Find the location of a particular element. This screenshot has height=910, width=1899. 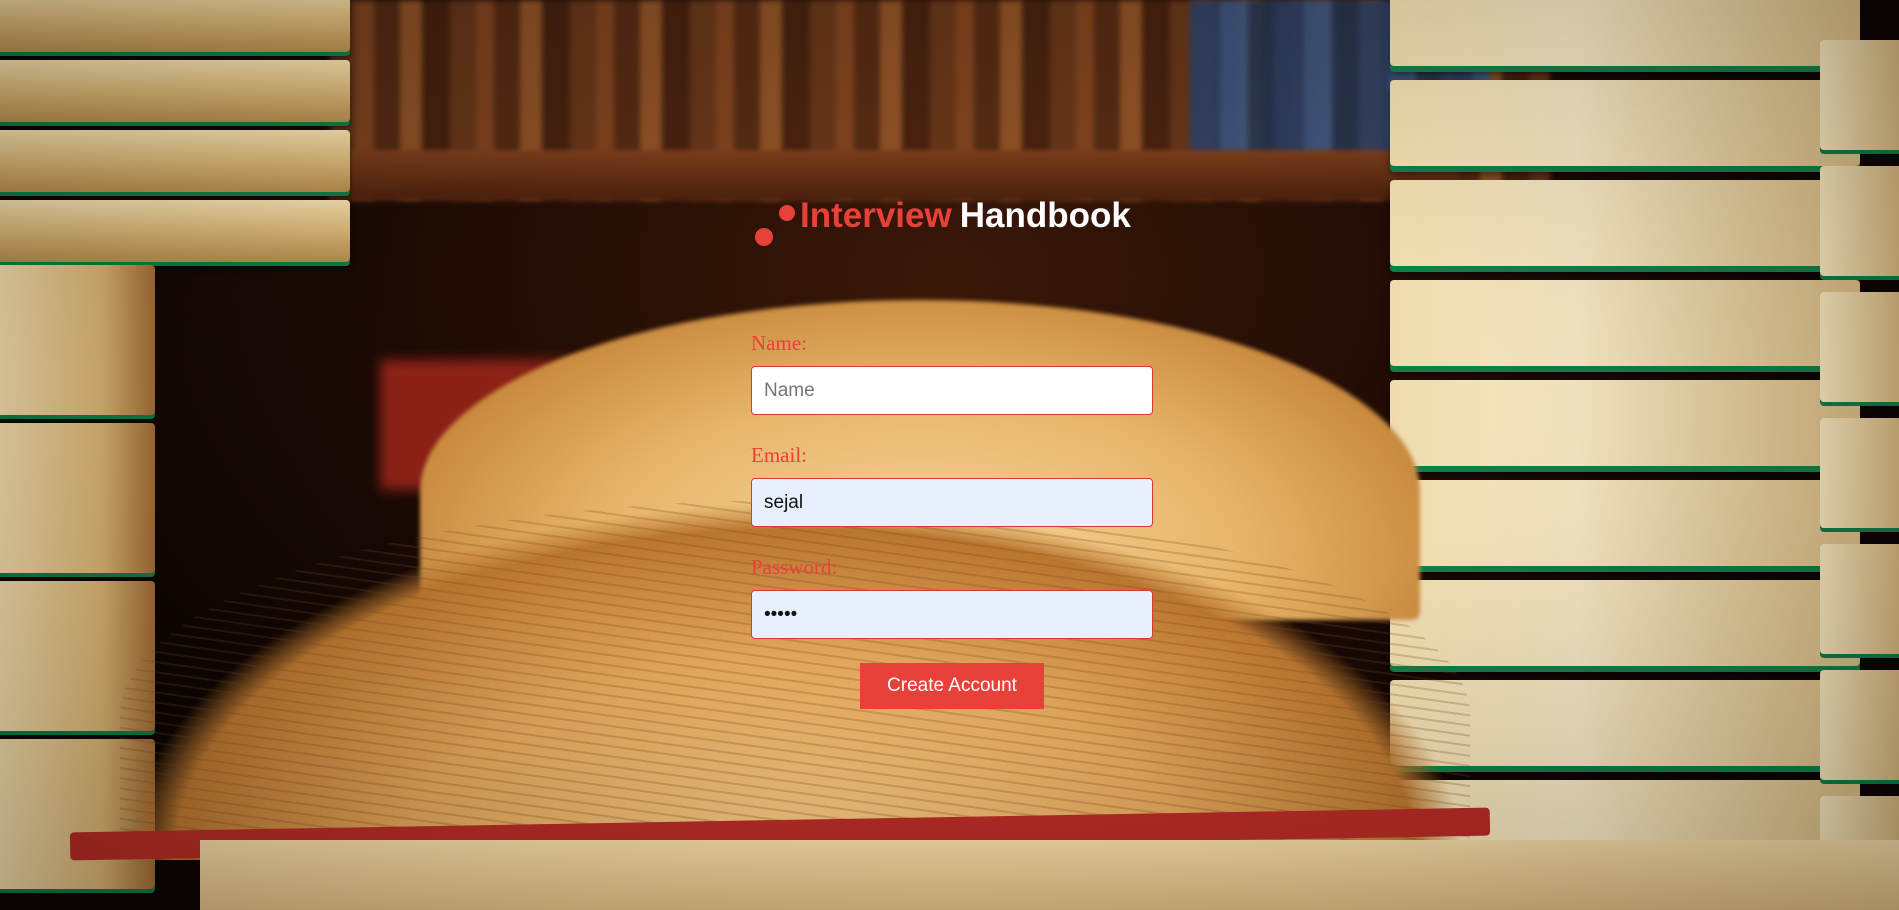

submit-row: Create Account is located at coordinates (952, 686).